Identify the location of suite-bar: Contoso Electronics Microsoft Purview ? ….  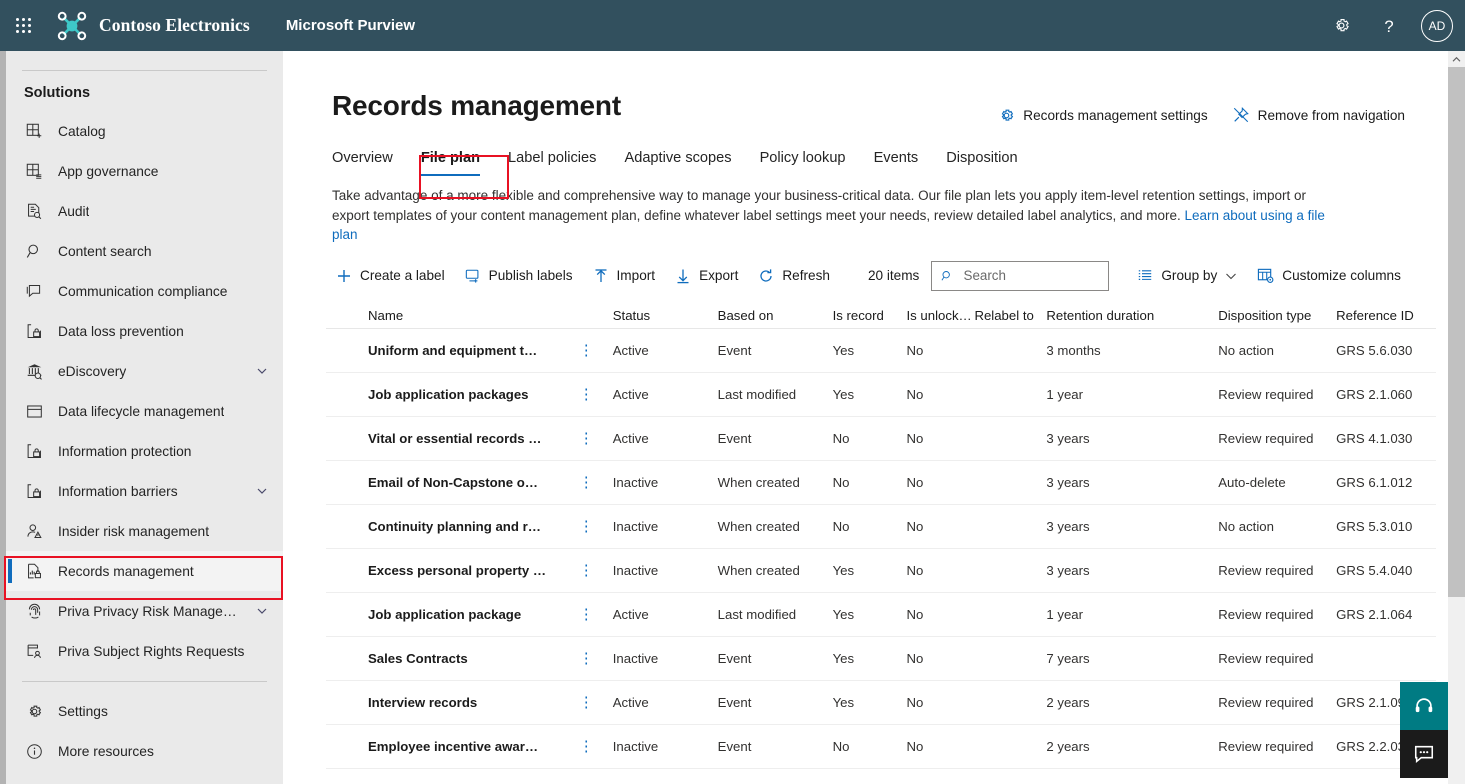
(732, 25).